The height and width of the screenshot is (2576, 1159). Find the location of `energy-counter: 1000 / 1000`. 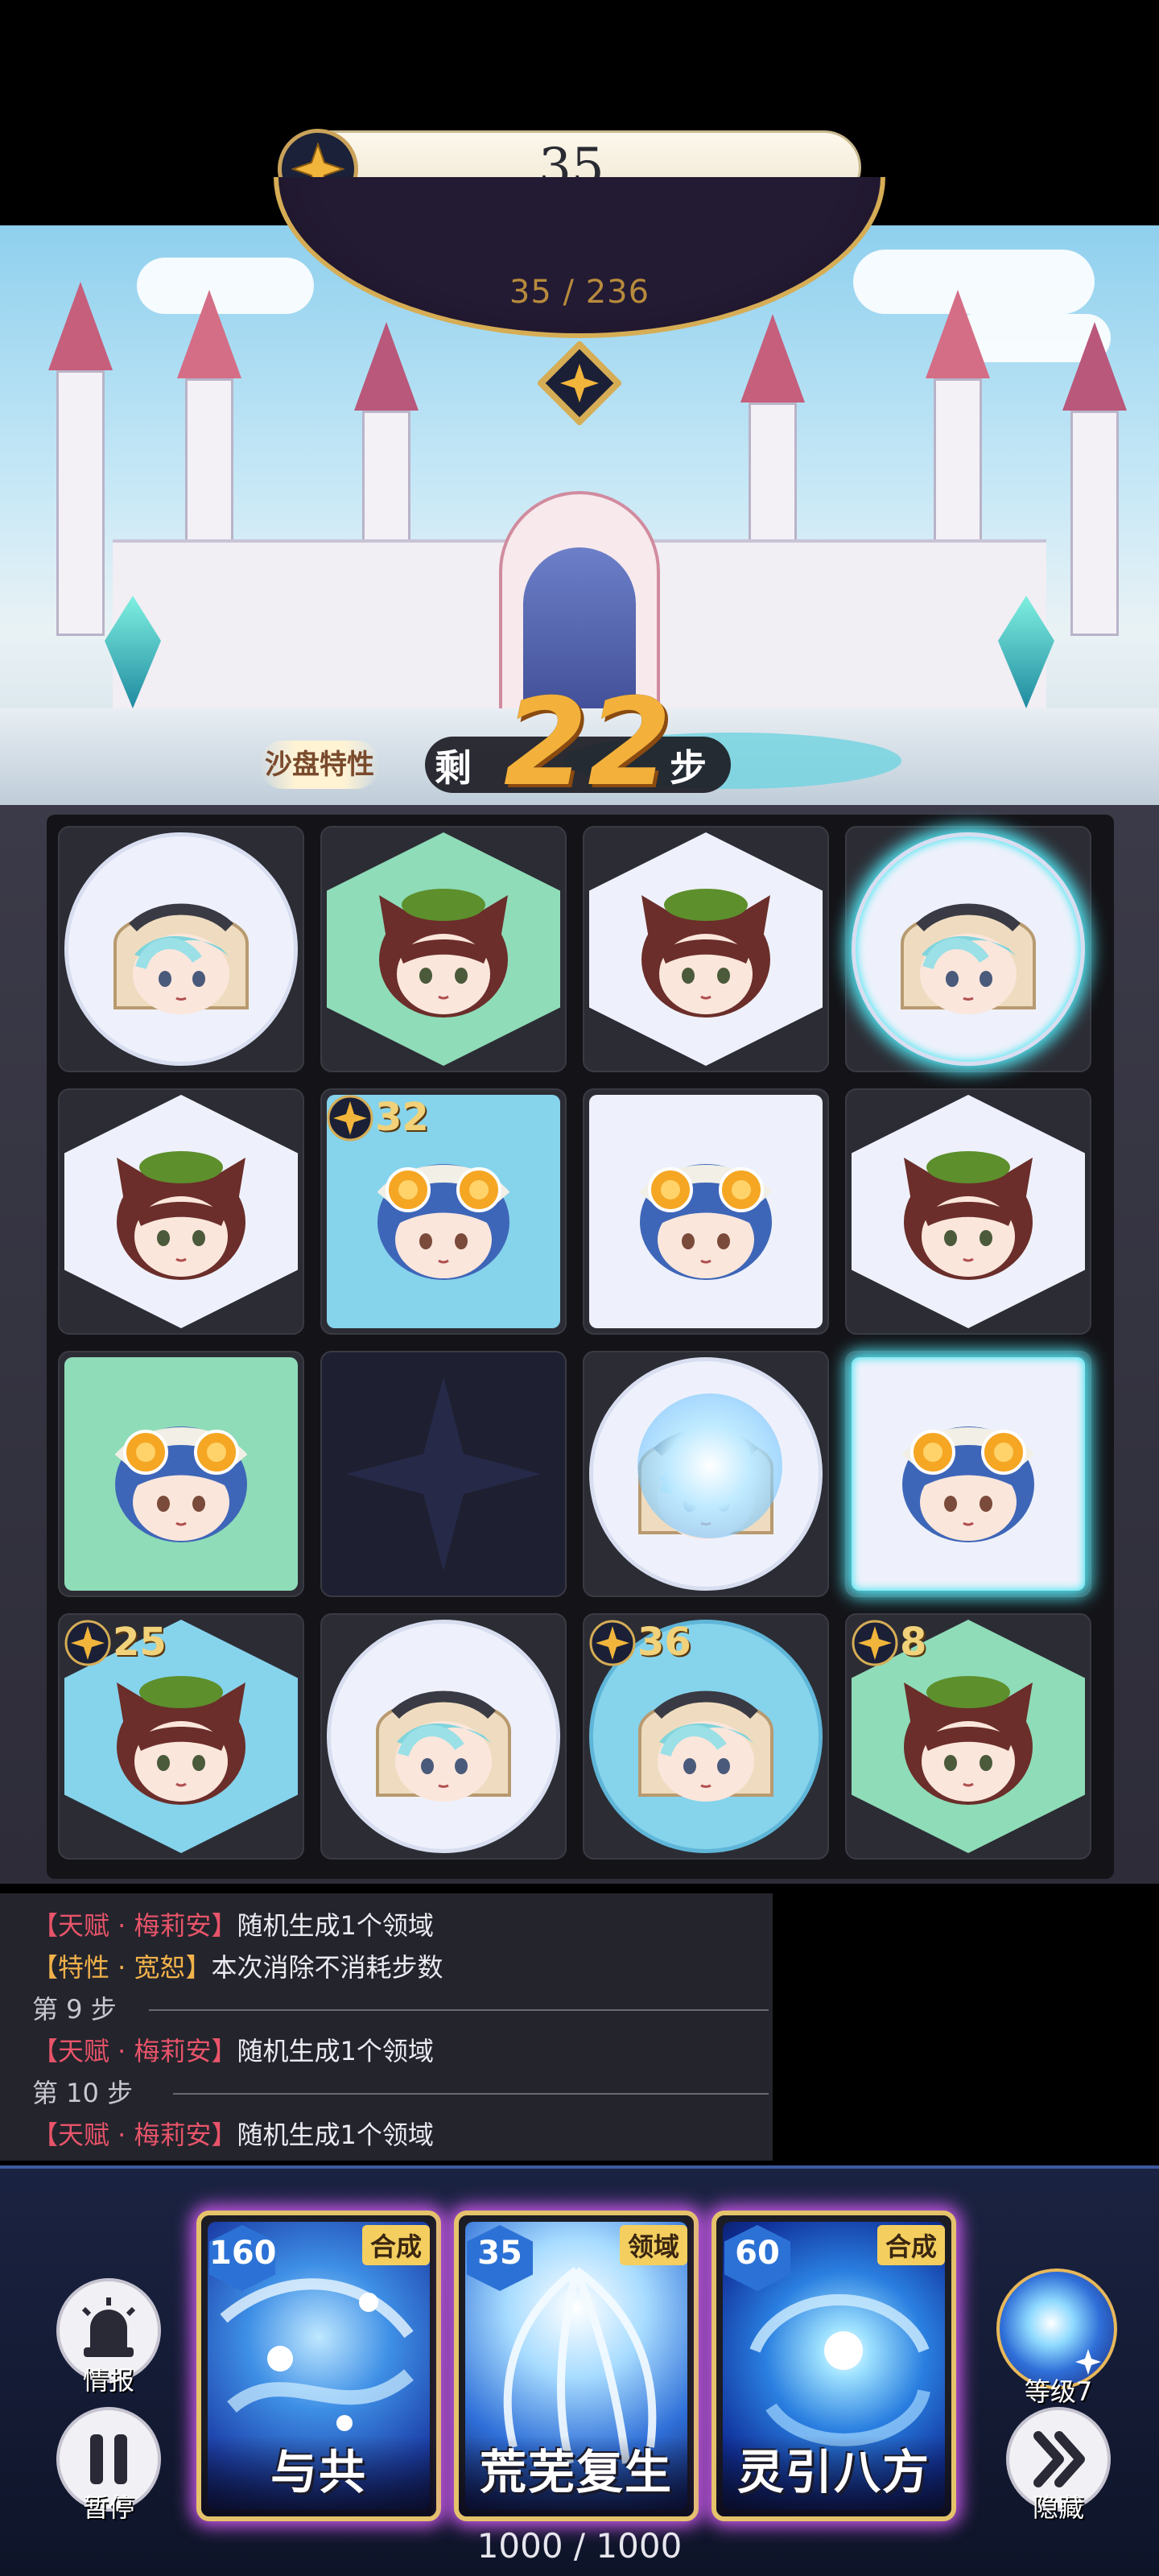

energy-counter: 1000 / 1000 is located at coordinates (579, 2546).